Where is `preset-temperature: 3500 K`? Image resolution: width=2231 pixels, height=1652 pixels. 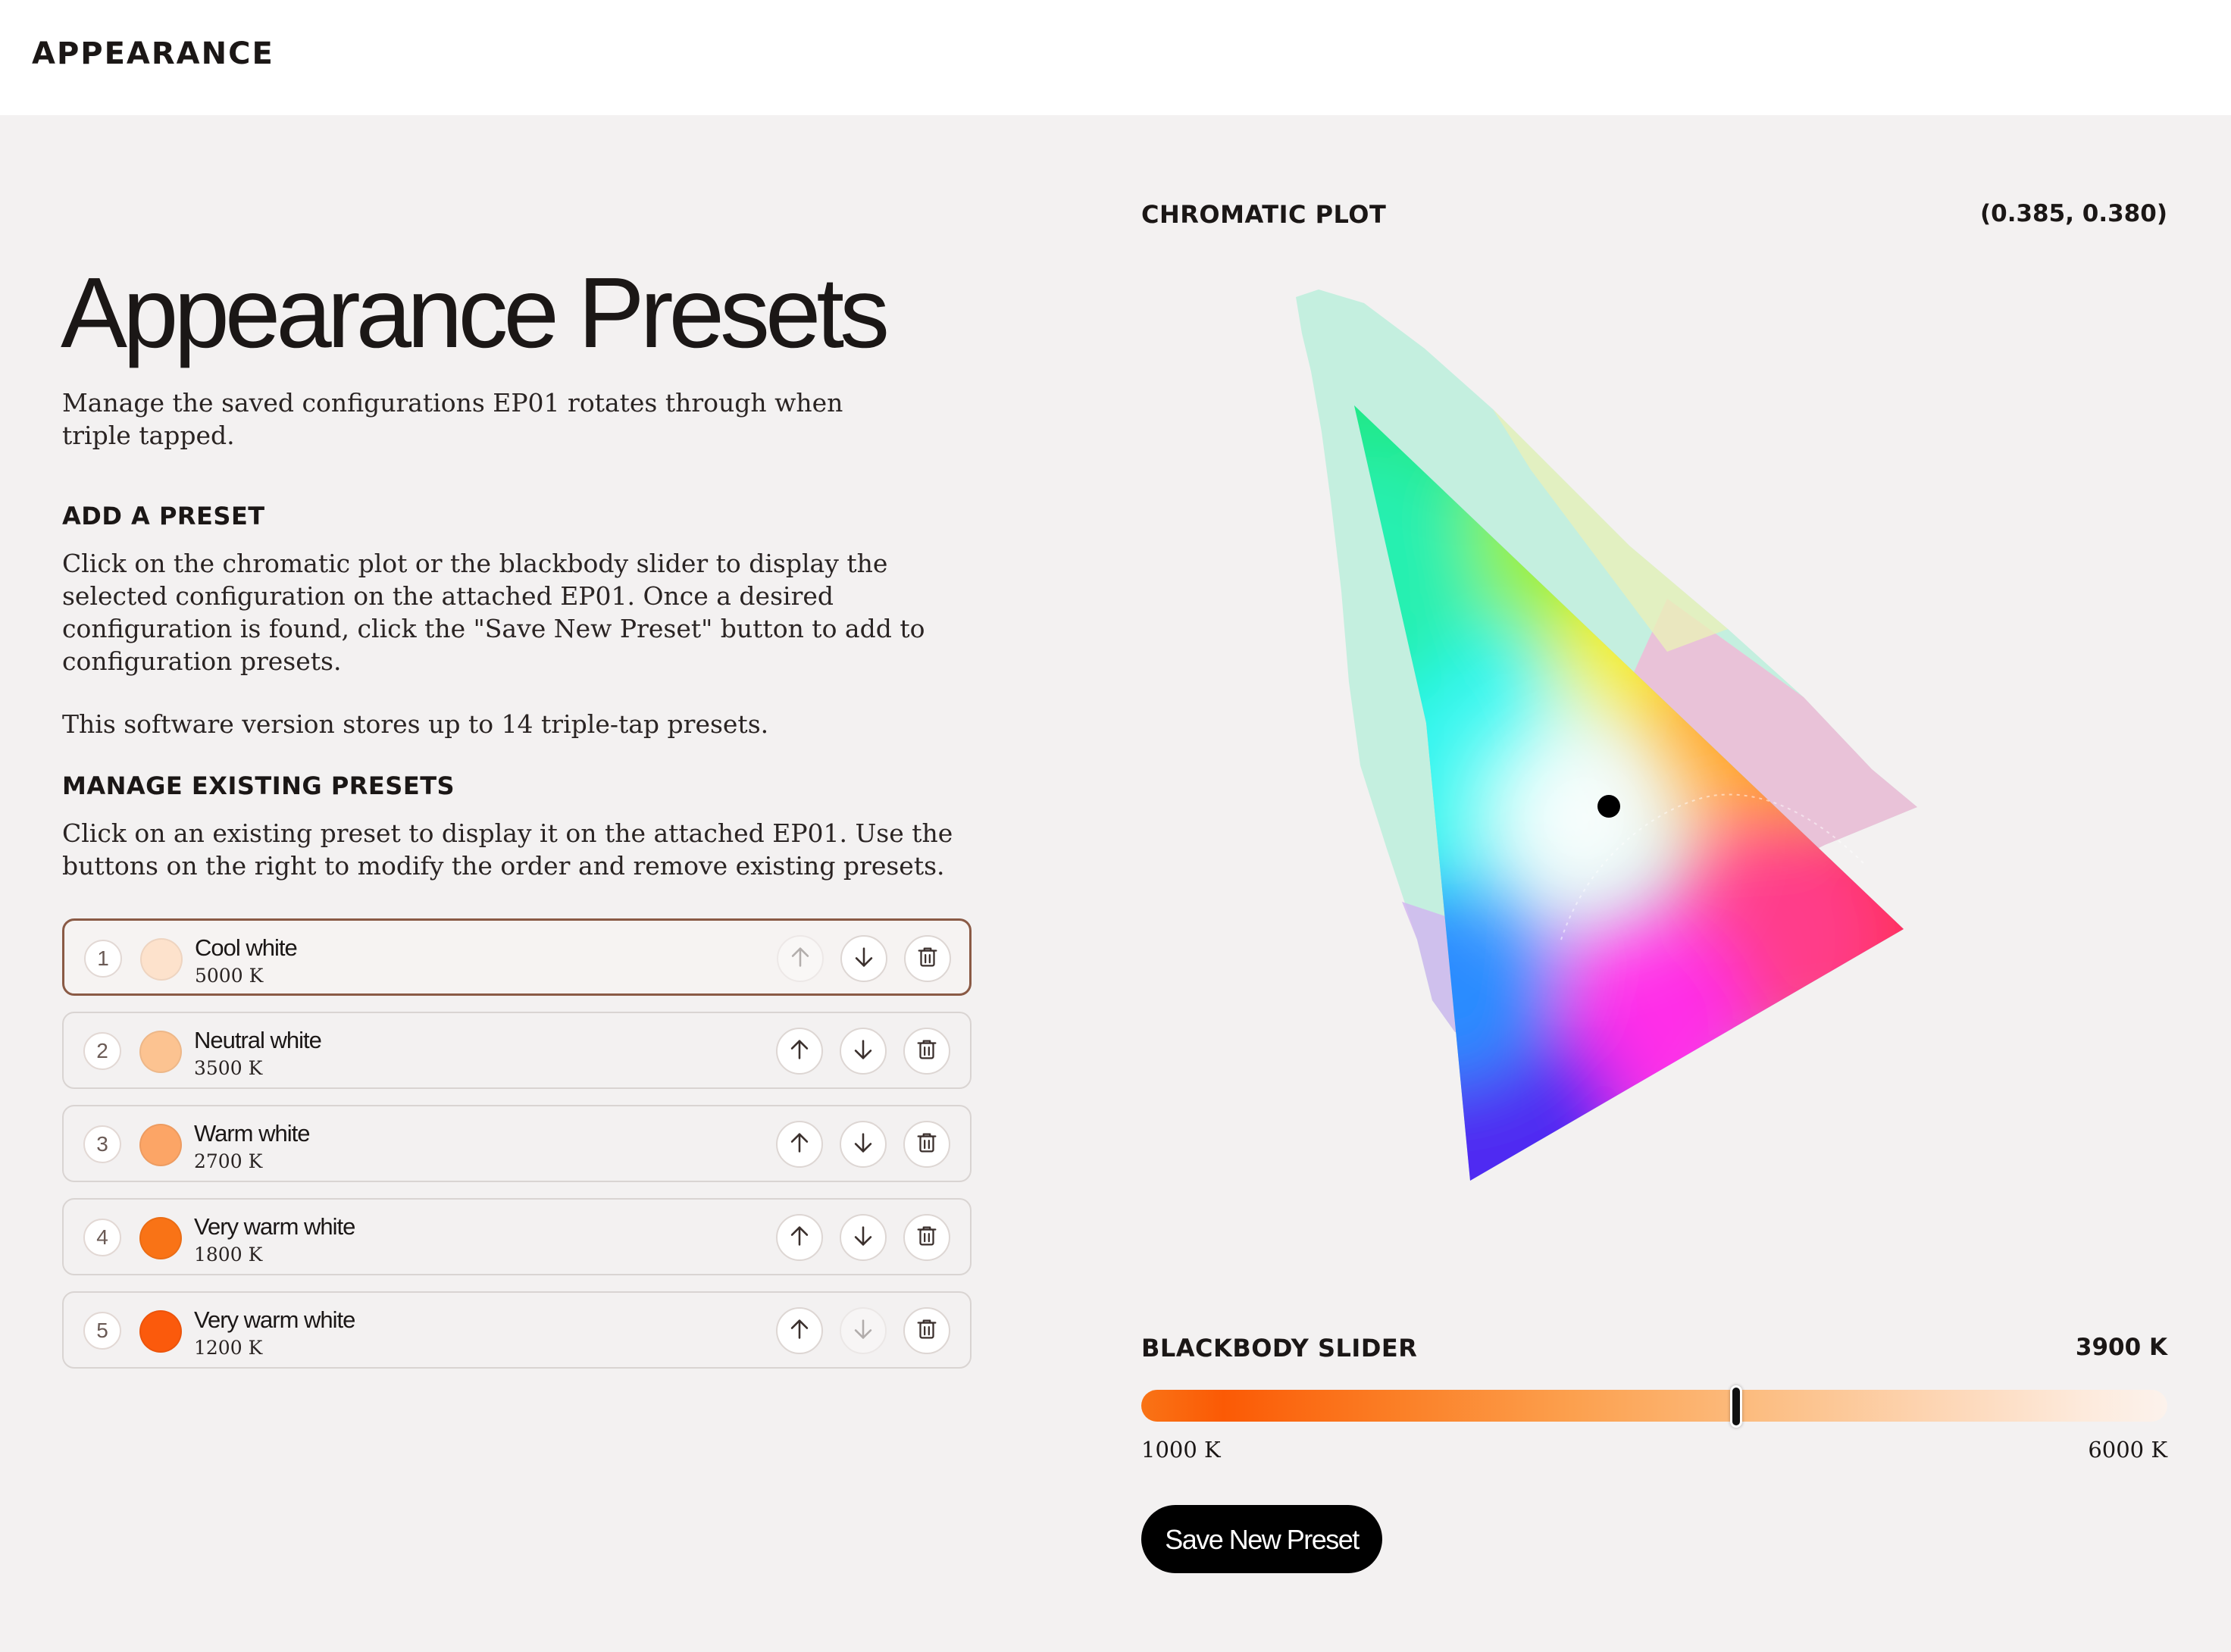
preset-temperature: 3500 K is located at coordinates (228, 1068).